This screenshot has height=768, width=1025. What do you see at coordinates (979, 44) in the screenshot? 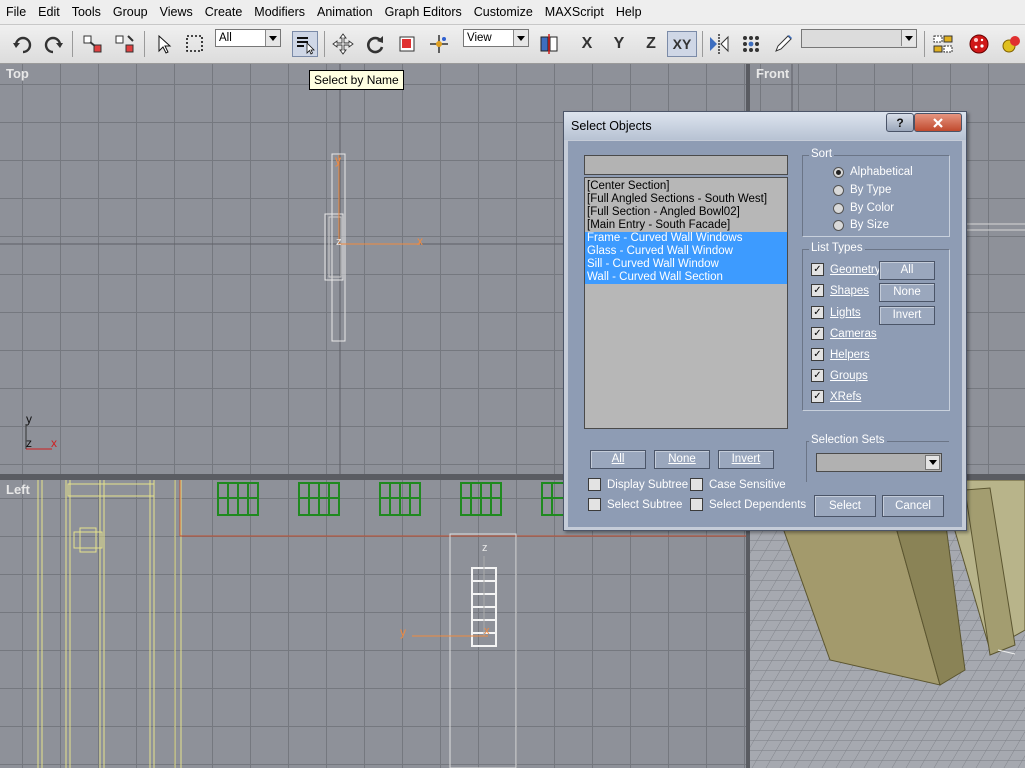
I see `material-editor-button` at bounding box center [979, 44].